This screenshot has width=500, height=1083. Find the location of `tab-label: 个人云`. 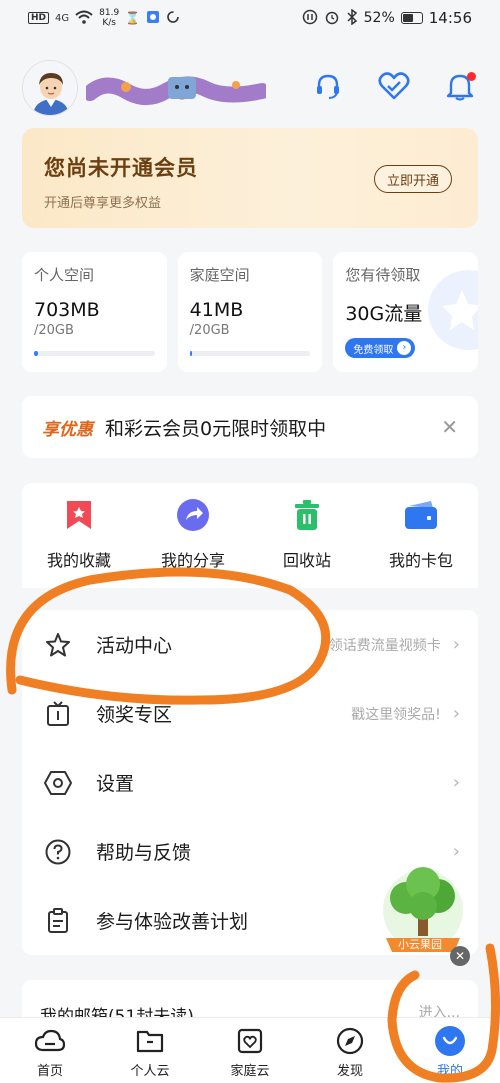

tab-label: 个人云 is located at coordinates (150, 1071).